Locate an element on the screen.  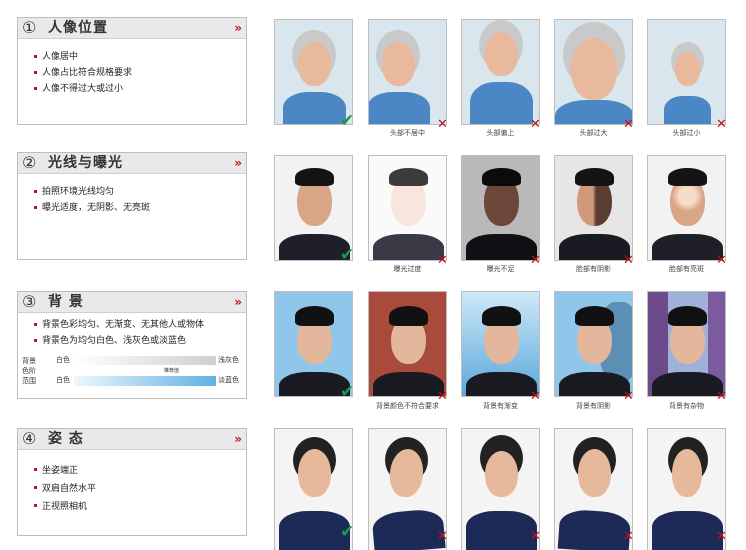
gray-scale-bar is located at coordinates (145, 360).